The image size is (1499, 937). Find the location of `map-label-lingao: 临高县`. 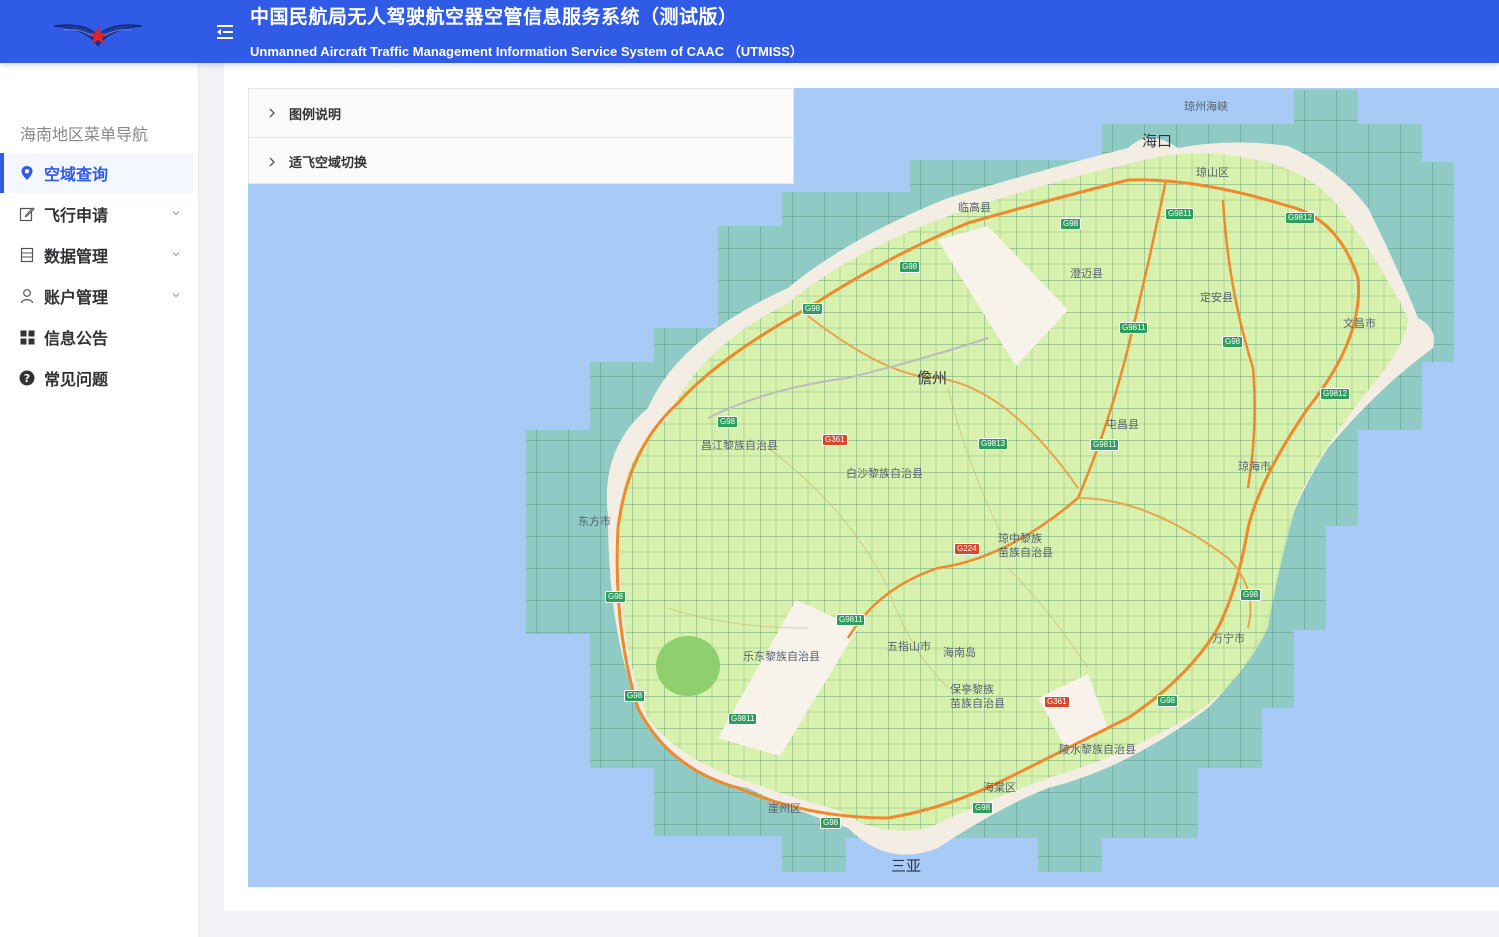

map-label-lingao: 临高县 is located at coordinates (974, 207).